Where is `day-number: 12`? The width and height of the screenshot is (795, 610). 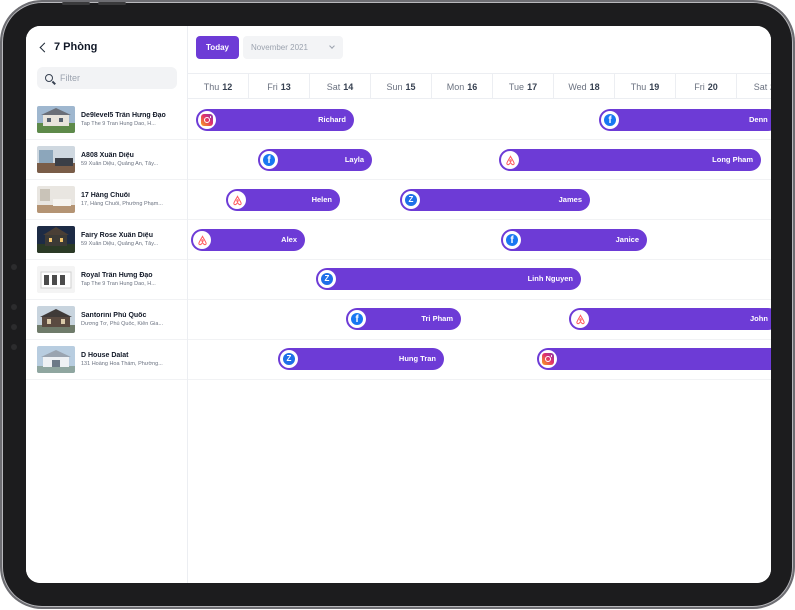 day-number: 12 is located at coordinates (227, 86).